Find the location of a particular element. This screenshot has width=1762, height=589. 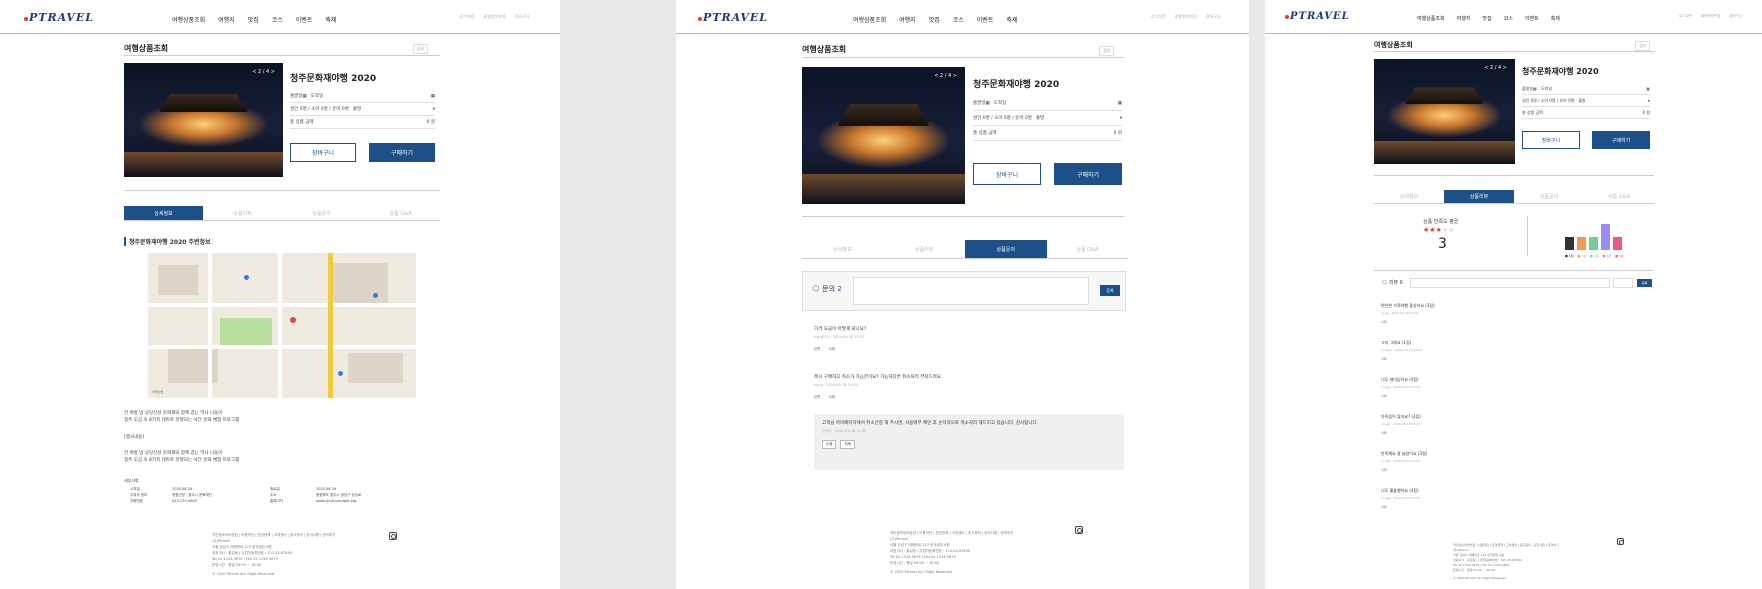

score-select is located at coordinates (1623, 283).